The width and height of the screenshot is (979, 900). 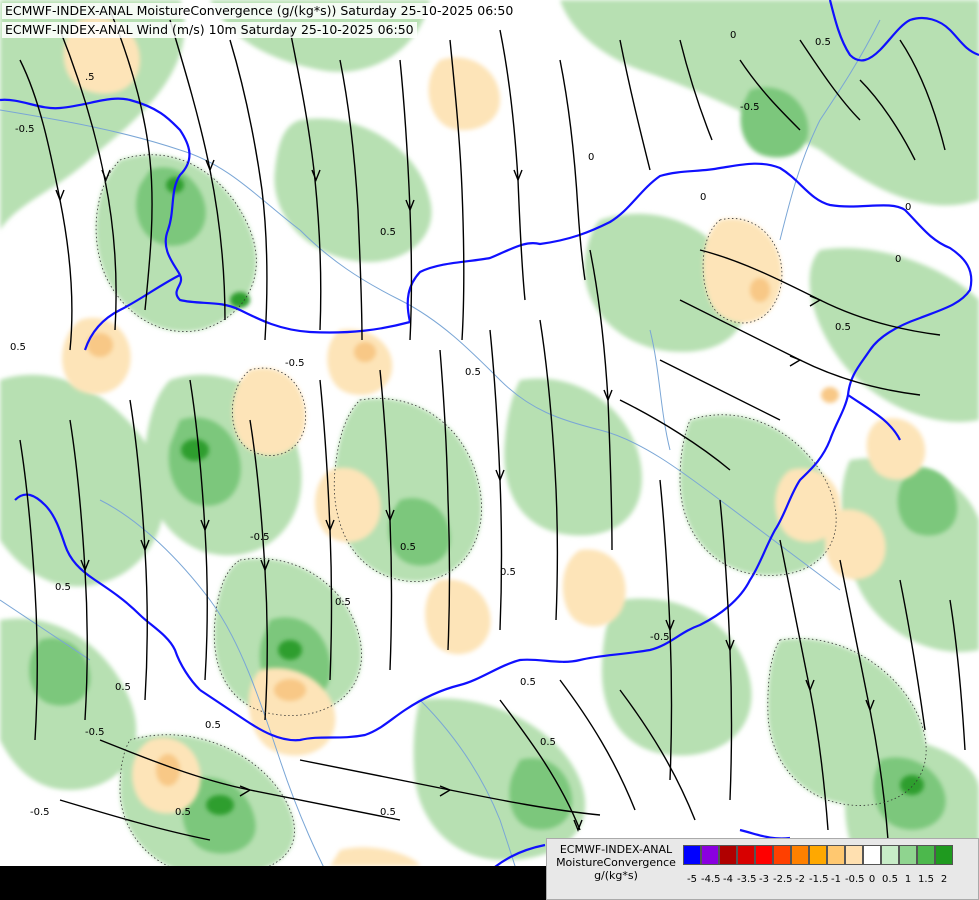 What do you see at coordinates (692, 879) in the screenshot?
I see `legend-tick-label: -5` at bounding box center [692, 879].